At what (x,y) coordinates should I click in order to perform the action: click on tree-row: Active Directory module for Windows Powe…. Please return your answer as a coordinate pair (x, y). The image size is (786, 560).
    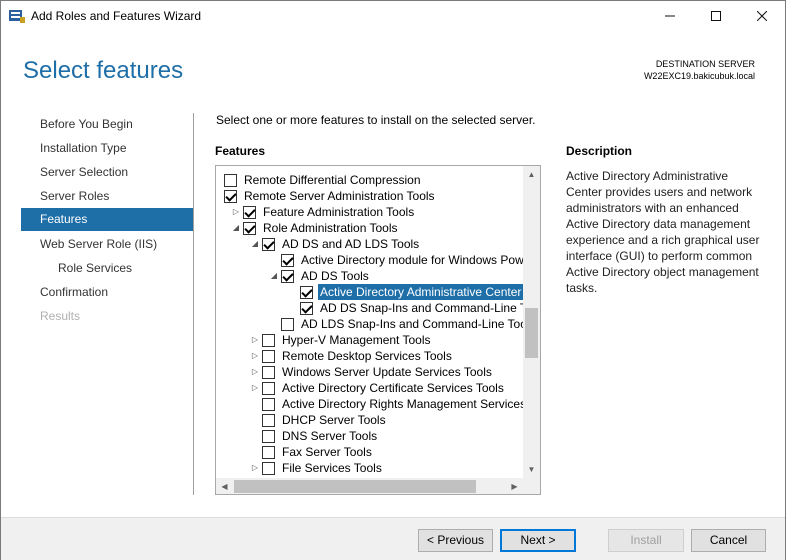
    Looking at the image, I should click on (369, 260).